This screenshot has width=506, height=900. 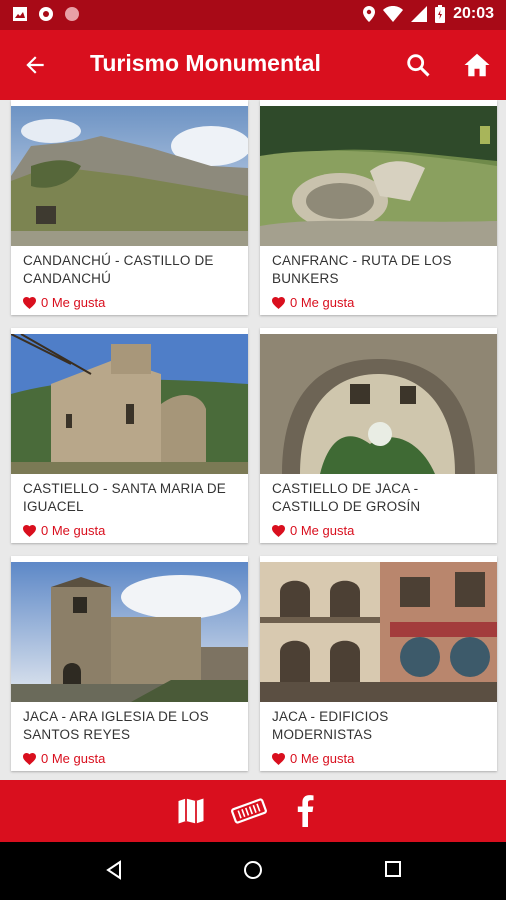 What do you see at coordinates (191, 811) in the screenshot?
I see `map-icon` at bounding box center [191, 811].